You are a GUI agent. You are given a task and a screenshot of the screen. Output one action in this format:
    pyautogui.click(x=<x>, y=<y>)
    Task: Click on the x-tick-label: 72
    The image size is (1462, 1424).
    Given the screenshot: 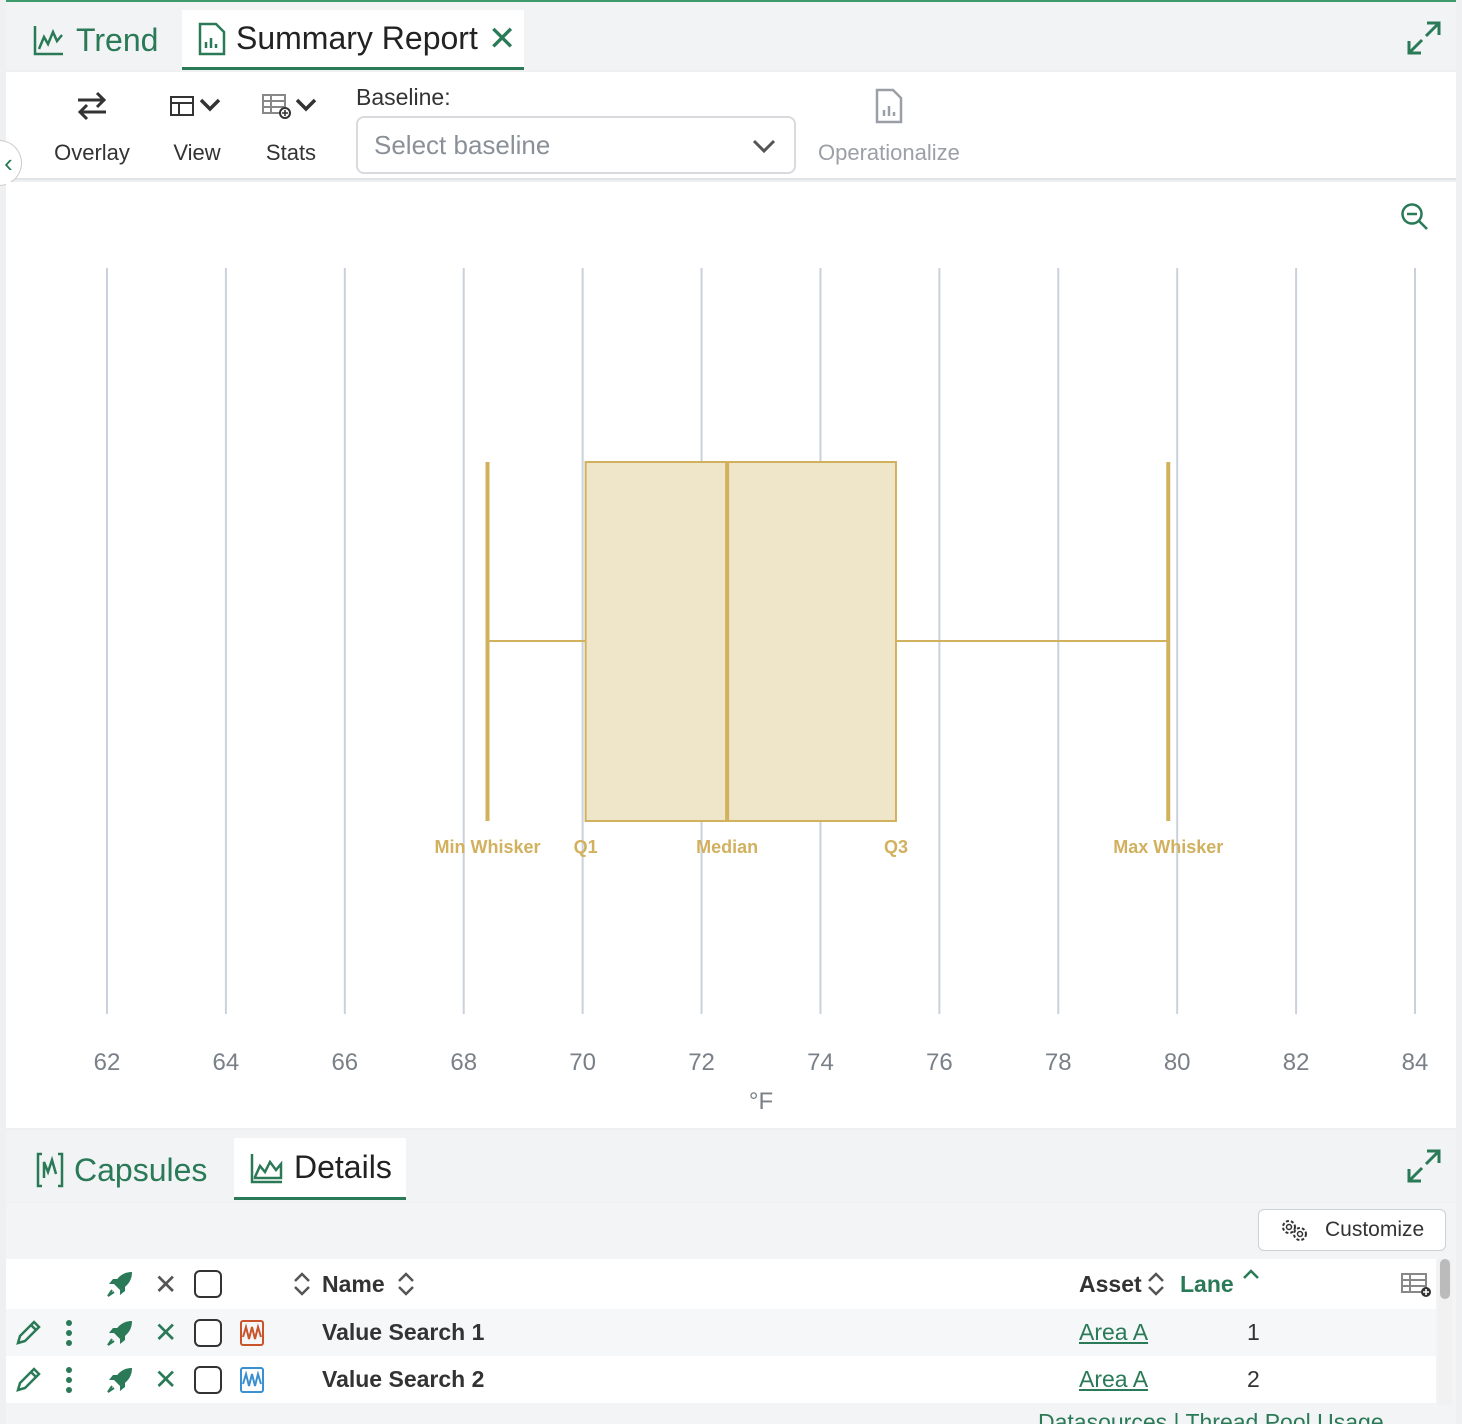 What is the action you would take?
    pyautogui.click(x=701, y=1062)
    